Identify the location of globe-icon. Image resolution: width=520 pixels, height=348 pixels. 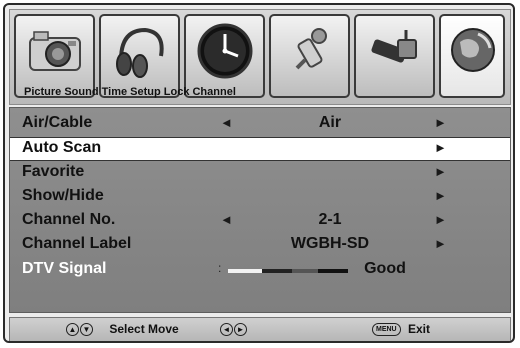
(473, 50).